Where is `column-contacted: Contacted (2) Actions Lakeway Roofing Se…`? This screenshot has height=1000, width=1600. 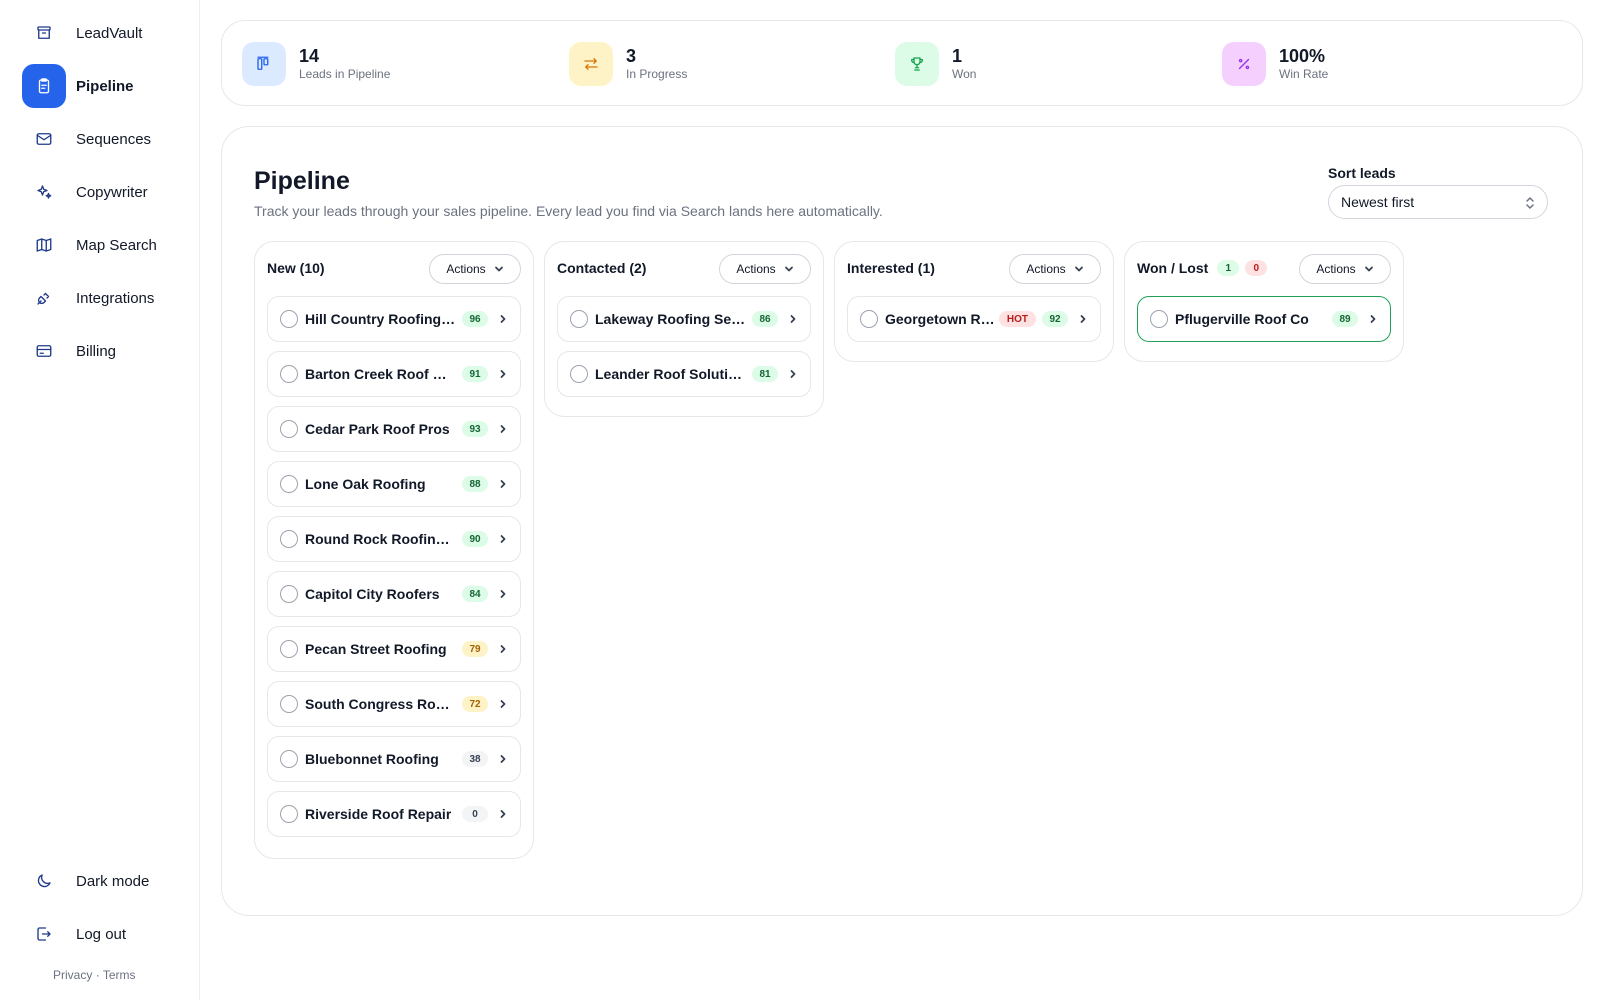 column-contacted: Contacted (2) Actions Lakeway Roofing Se… is located at coordinates (684, 329).